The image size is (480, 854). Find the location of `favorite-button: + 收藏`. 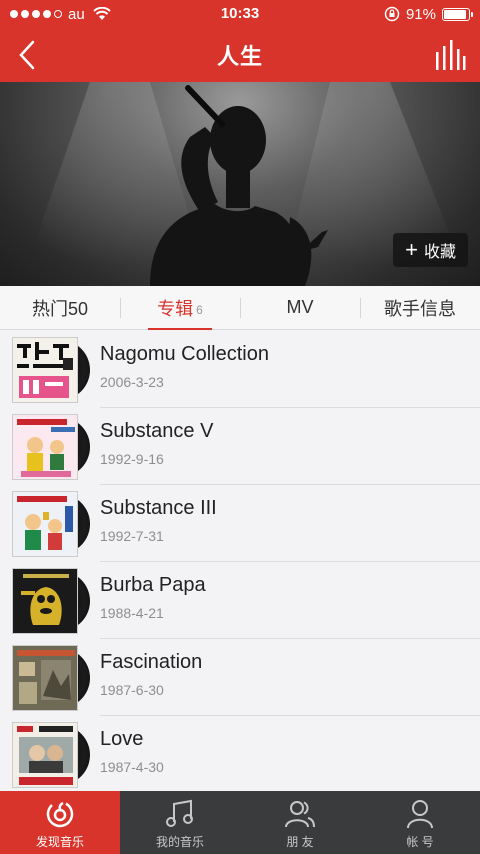

favorite-button: + 收藏 is located at coordinates (430, 250).